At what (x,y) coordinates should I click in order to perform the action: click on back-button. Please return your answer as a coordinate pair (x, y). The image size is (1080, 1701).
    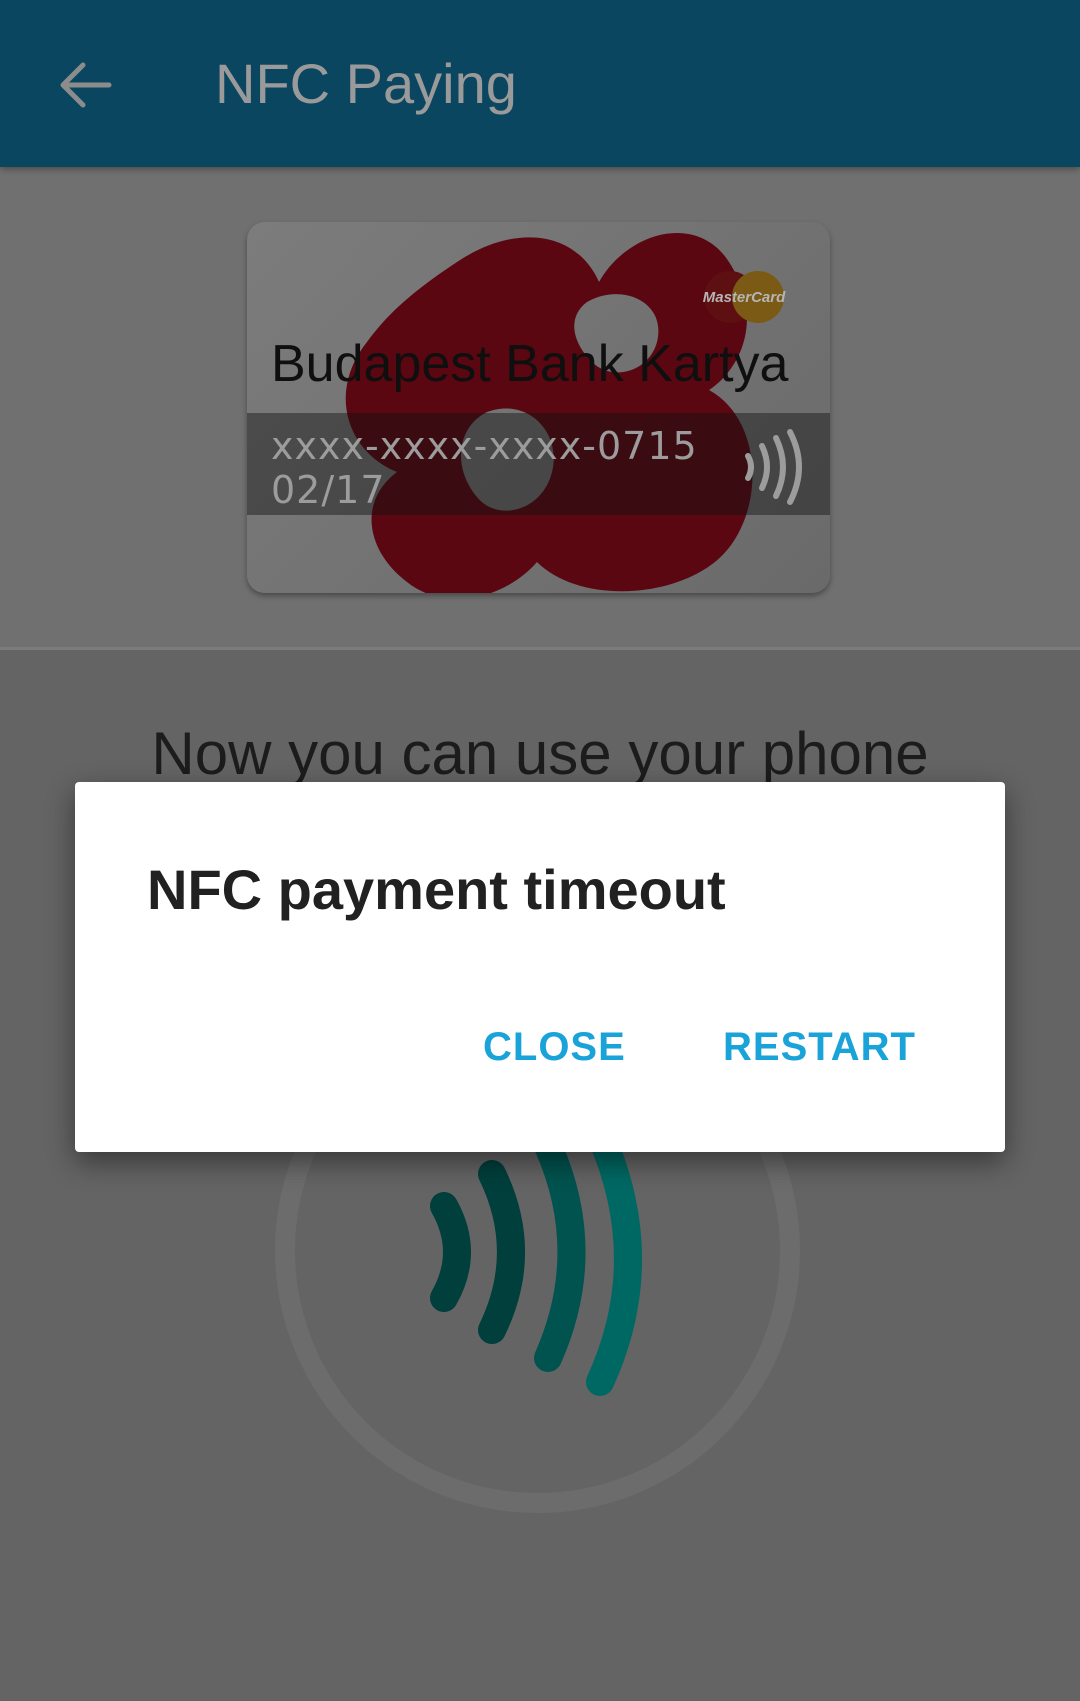
    Looking at the image, I should click on (85, 85).